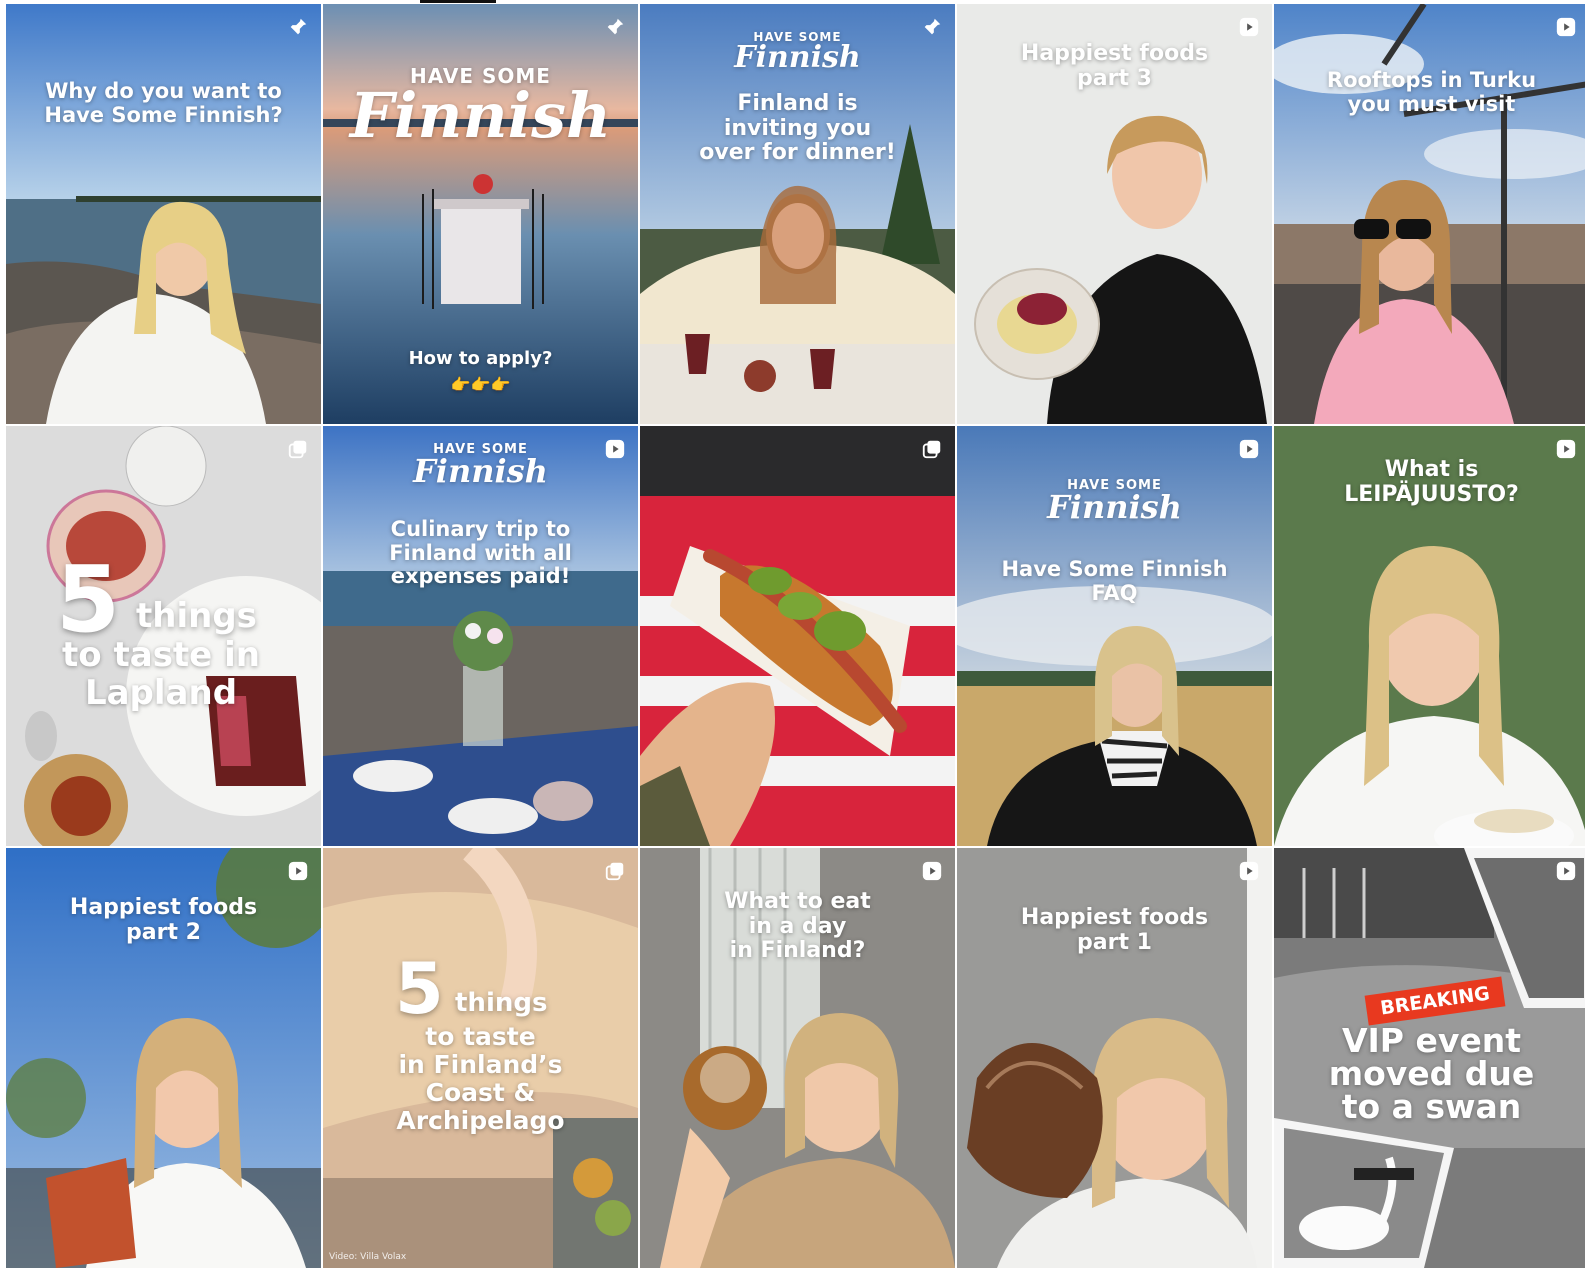  I want to click on post-caption: Happiest foods part 3, so click(1114, 66).